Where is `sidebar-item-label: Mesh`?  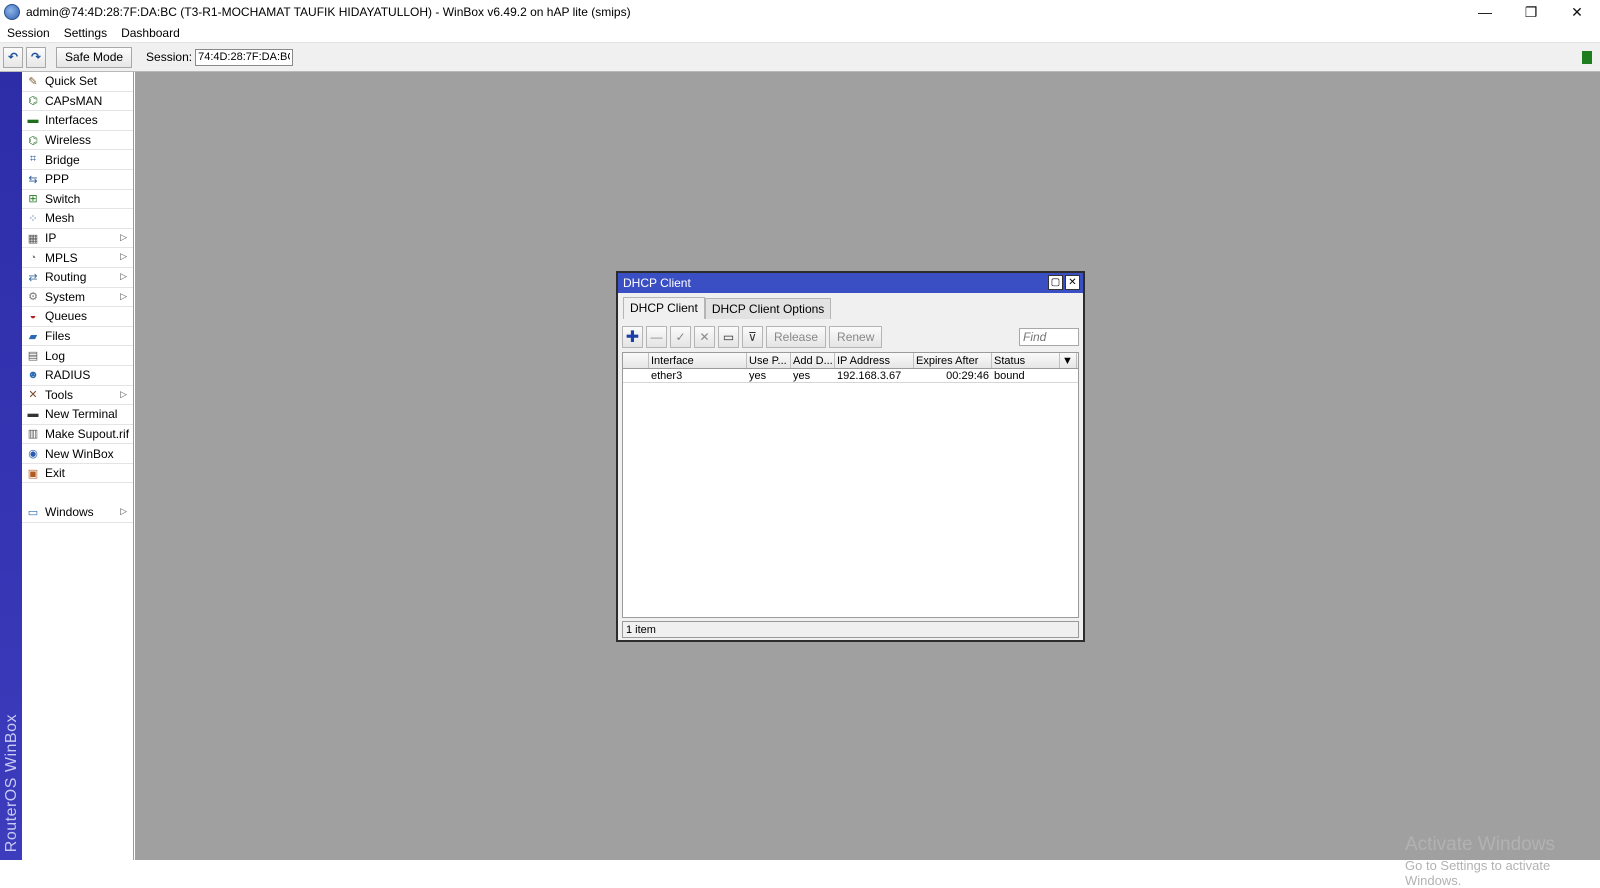 sidebar-item-label: Mesh is located at coordinates (60, 218).